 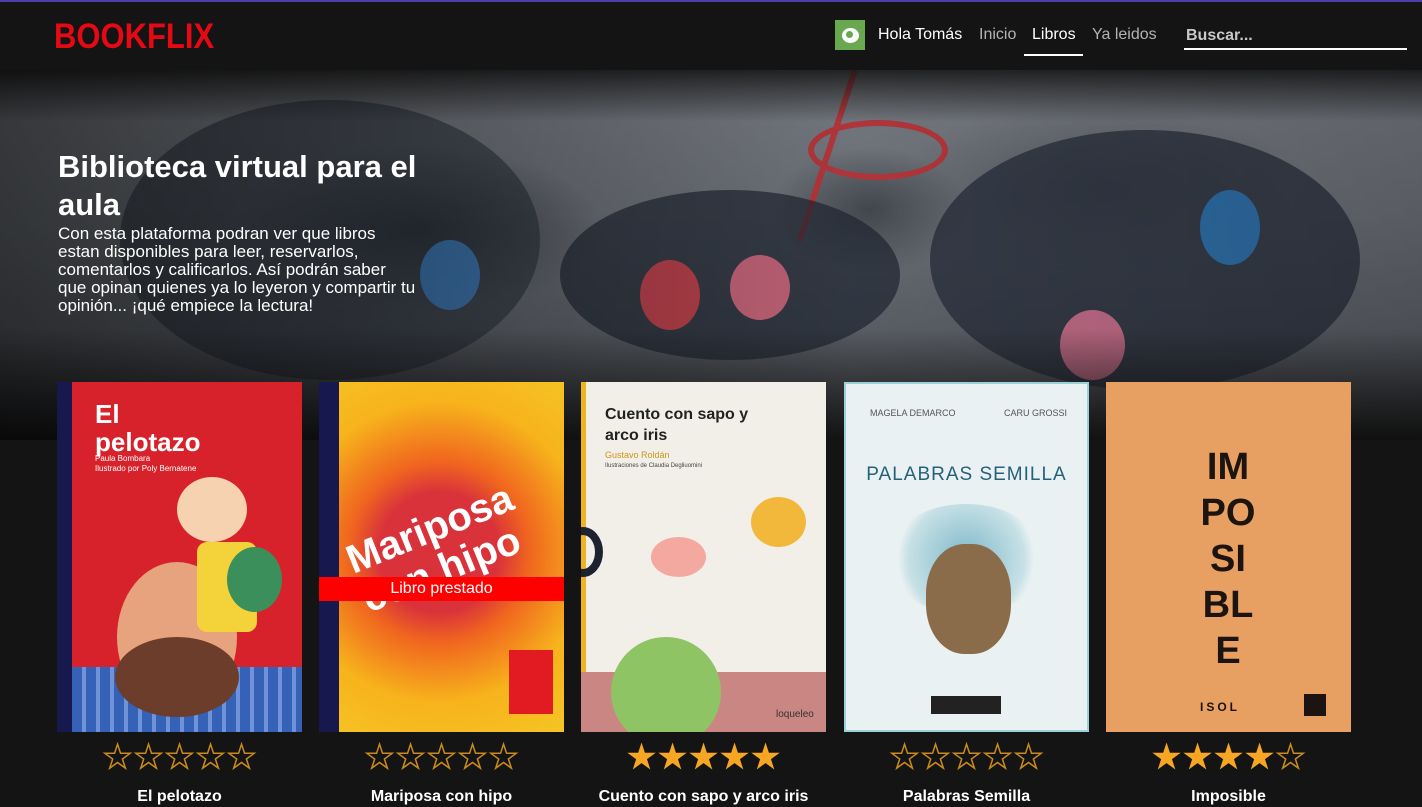 I want to click on nav-libros: Libros, so click(x=1054, y=35).